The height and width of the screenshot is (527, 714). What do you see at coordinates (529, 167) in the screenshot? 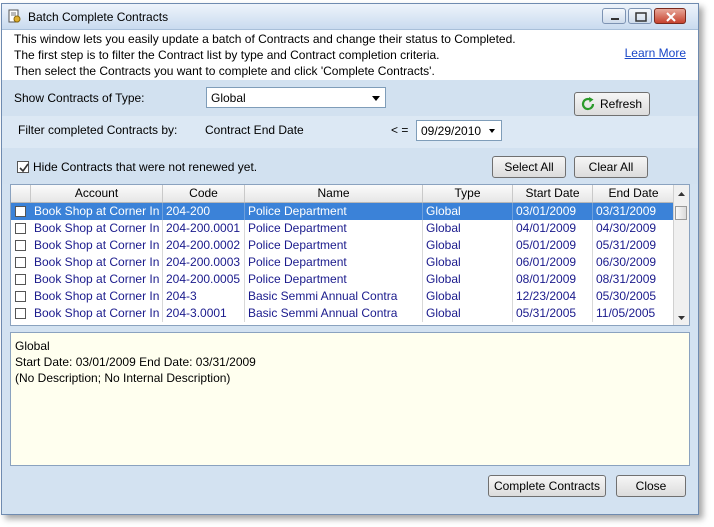
I see `select-all-button: Select All` at bounding box center [529, 167].